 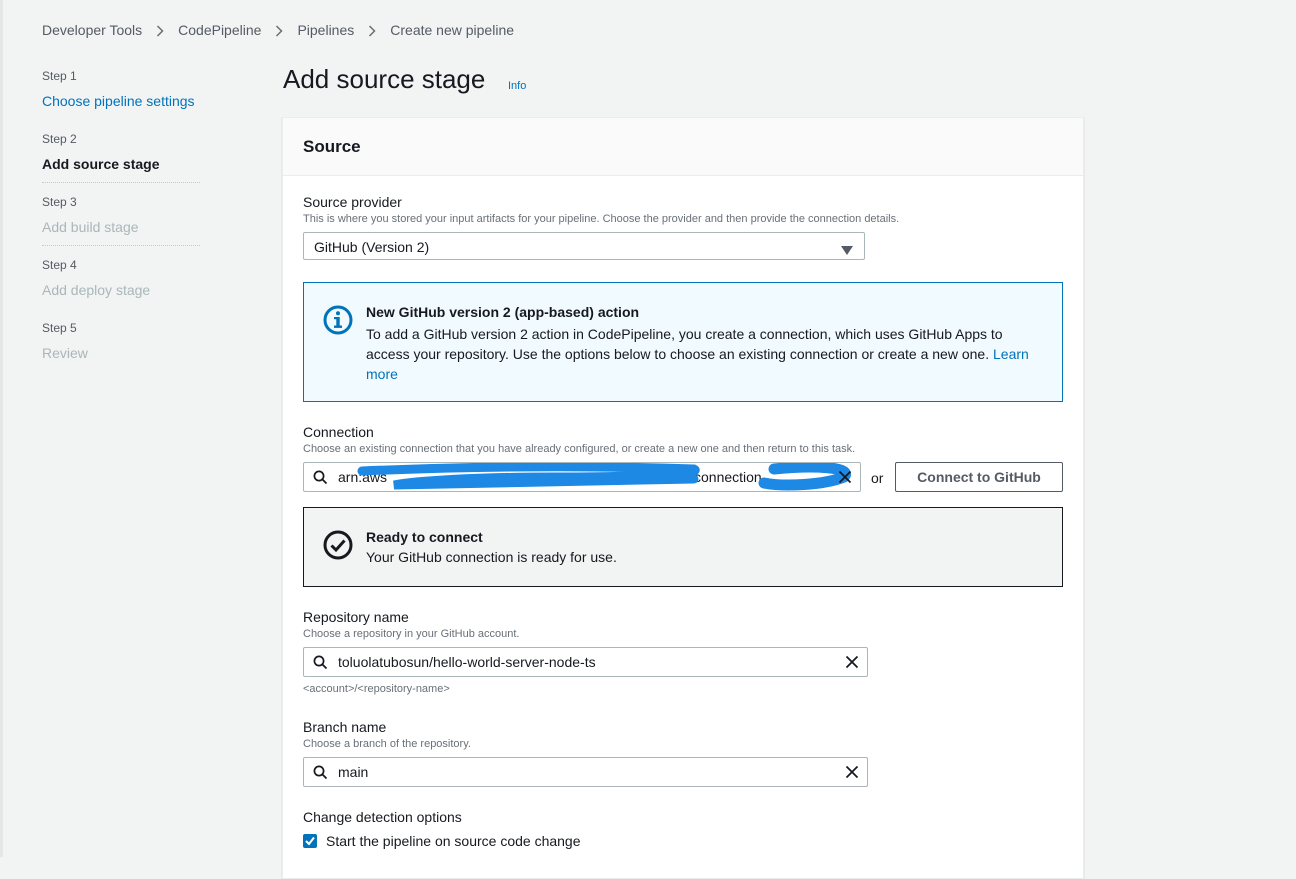 What do you see at coordinates (219, 30) in the screenshot?
I see `breadcrumb-codepipeline: CodePipeline` at bounding box center [219, 30].